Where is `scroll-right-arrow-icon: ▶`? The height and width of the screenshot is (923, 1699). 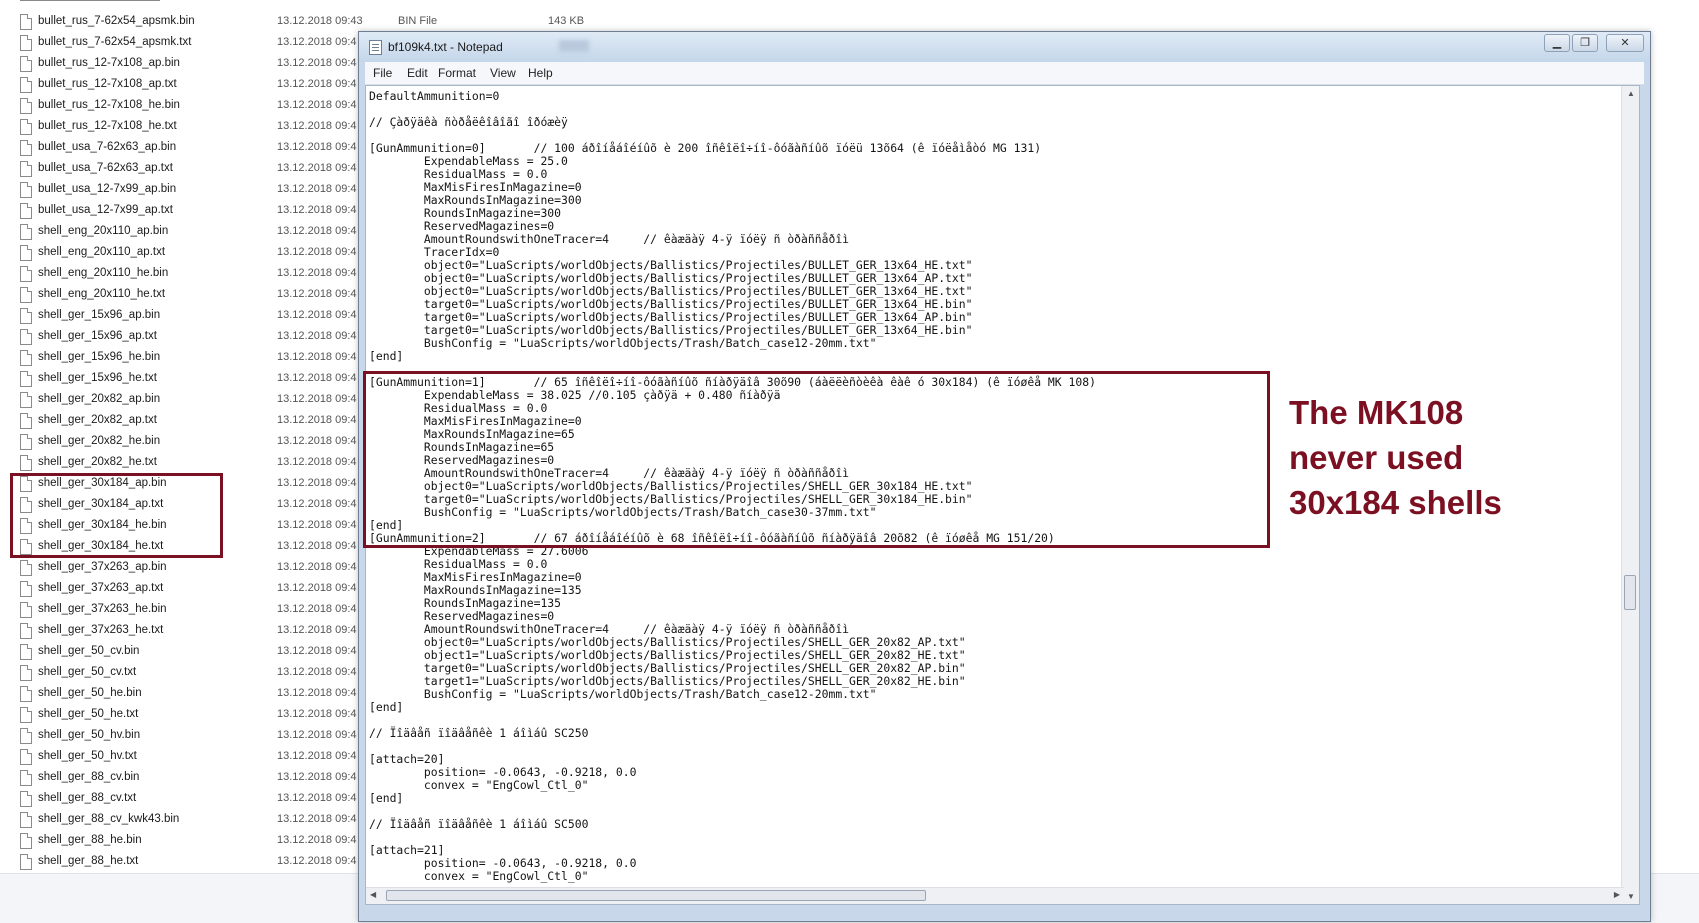
scroll-right-arrow-icon: ▶ is located at coordinates (1617, 894).